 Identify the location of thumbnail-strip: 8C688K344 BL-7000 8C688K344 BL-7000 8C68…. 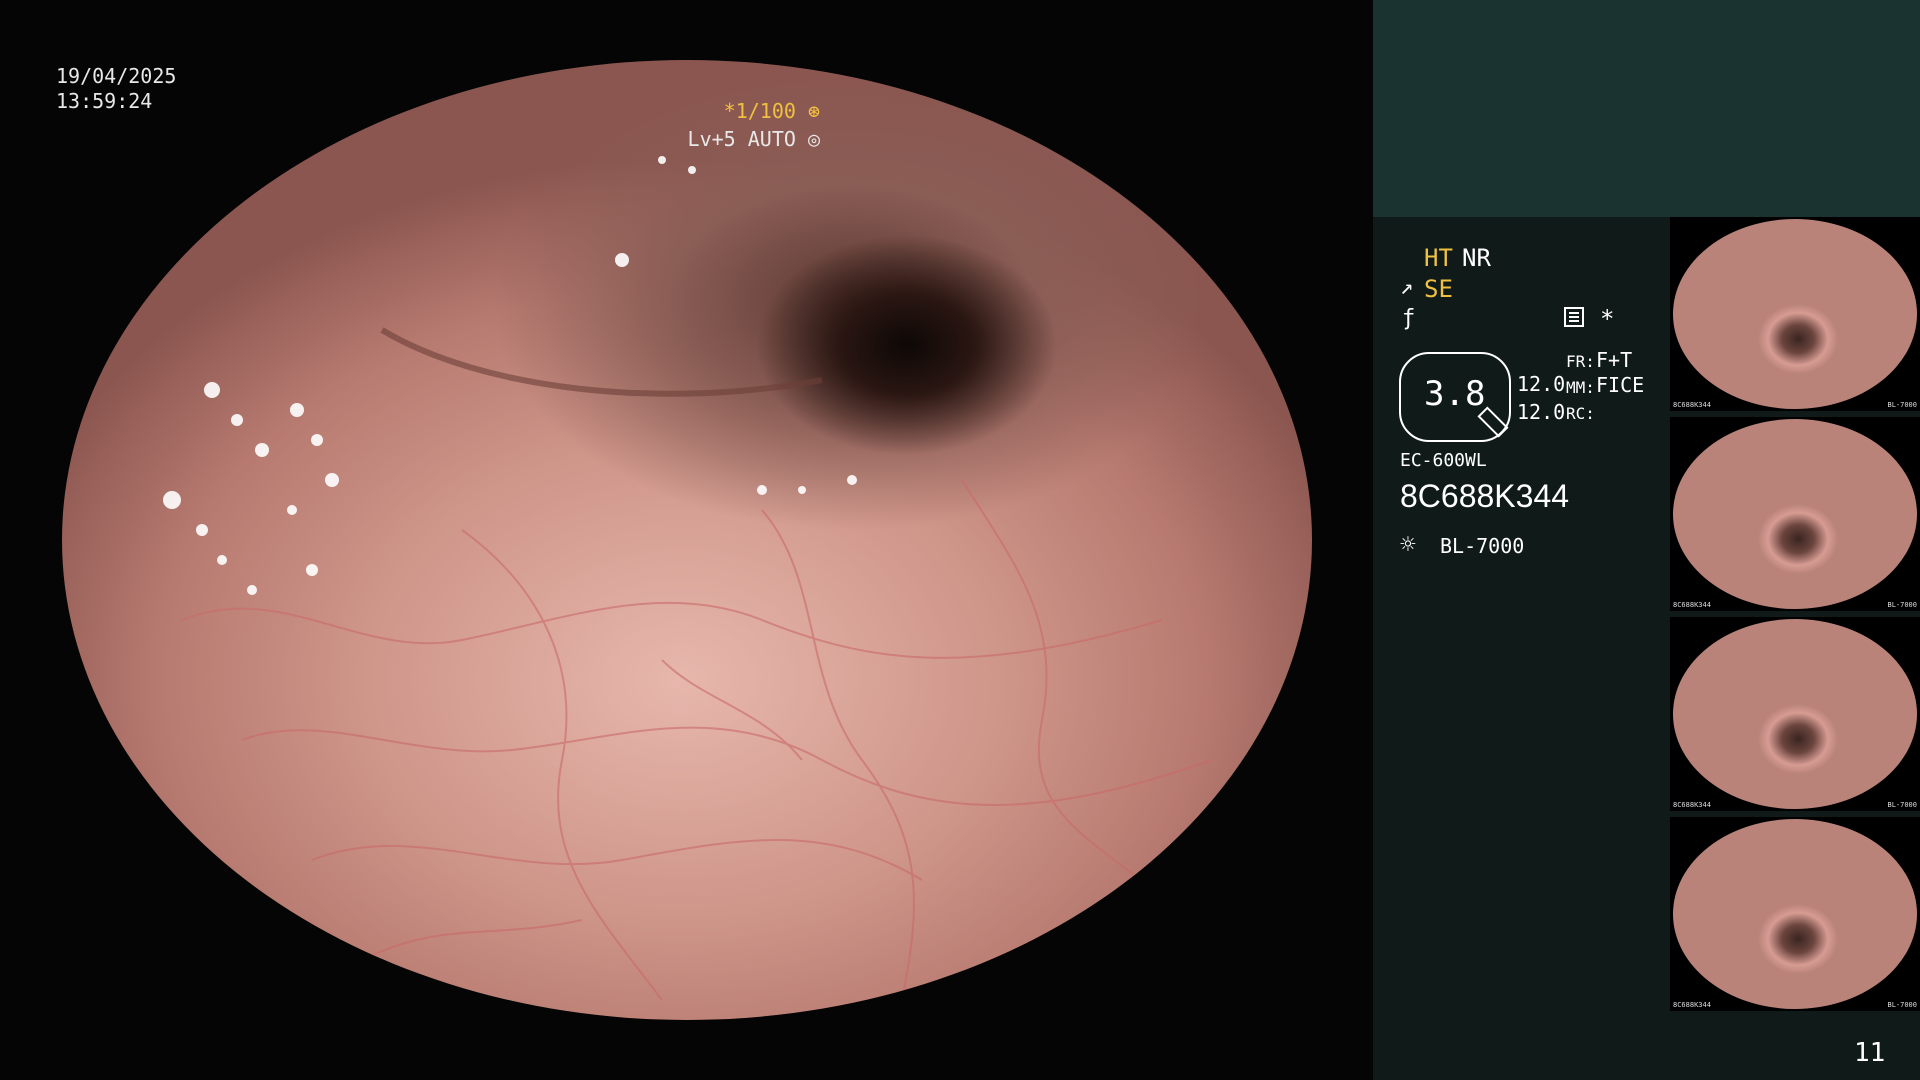
(1795, 617).